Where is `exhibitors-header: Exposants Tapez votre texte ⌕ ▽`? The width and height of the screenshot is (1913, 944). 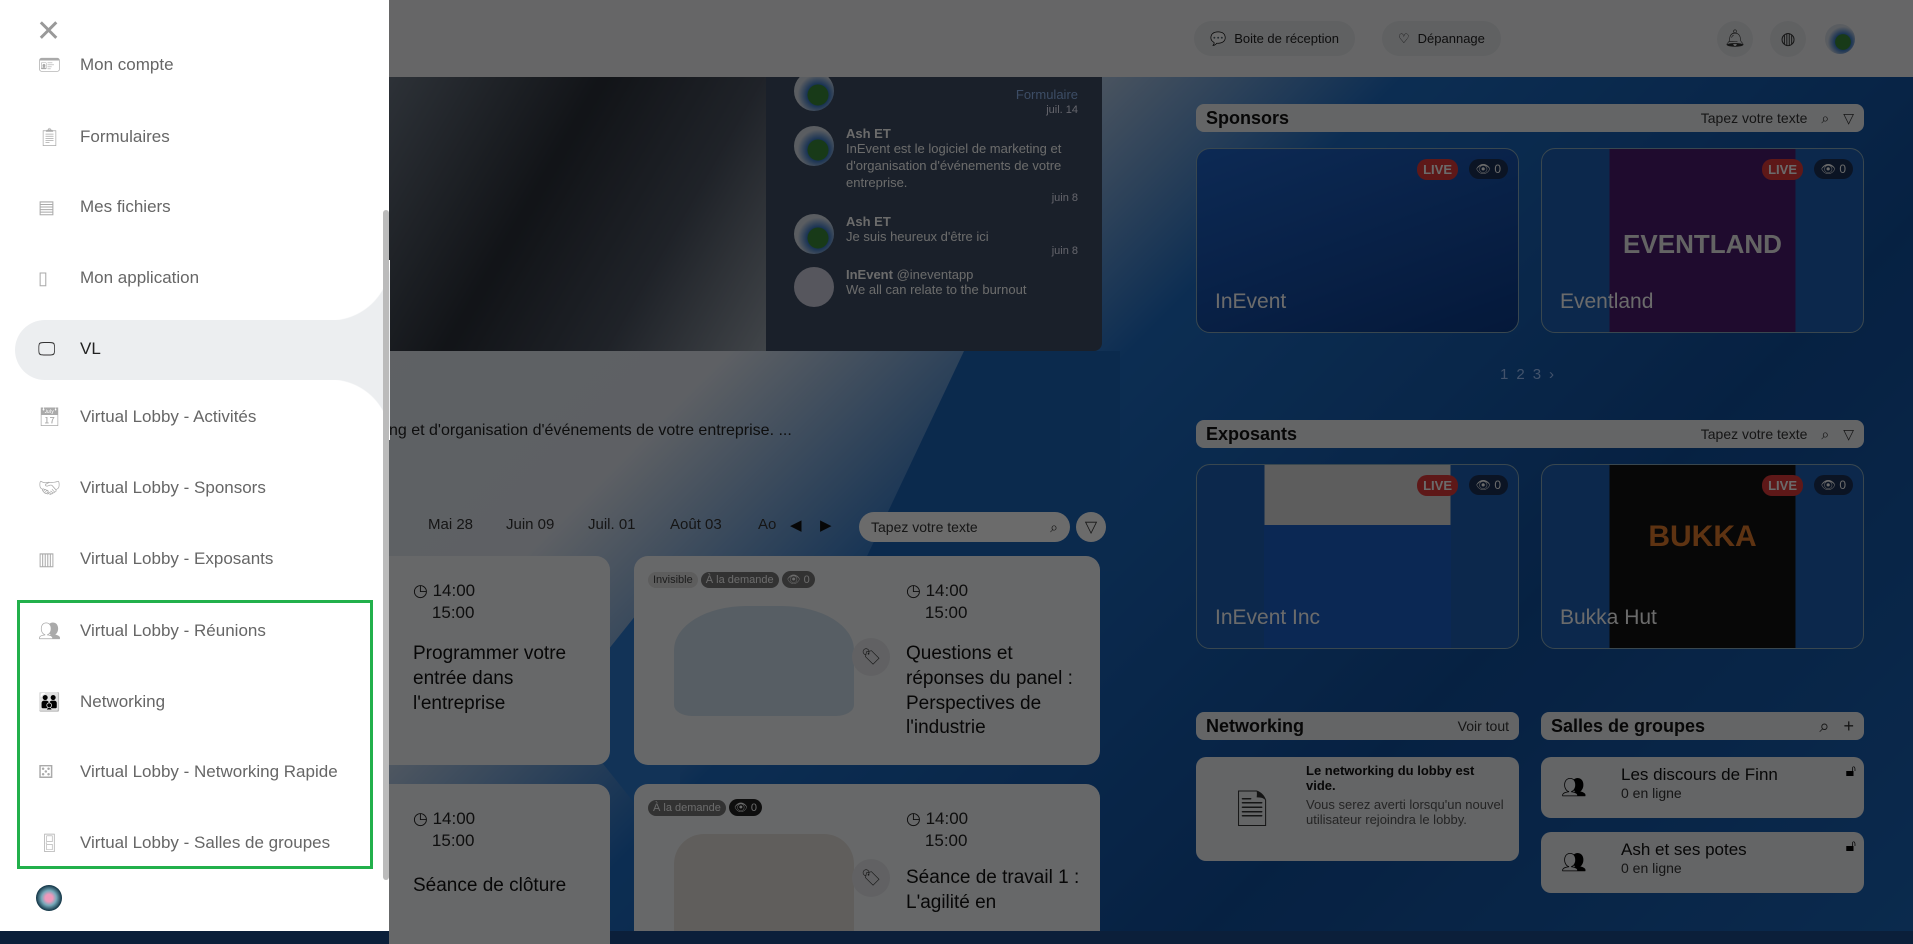
exhibitors-header: Exposants Tapez votre texte ⌕ ▽ is located at coordinates (1530, 434).